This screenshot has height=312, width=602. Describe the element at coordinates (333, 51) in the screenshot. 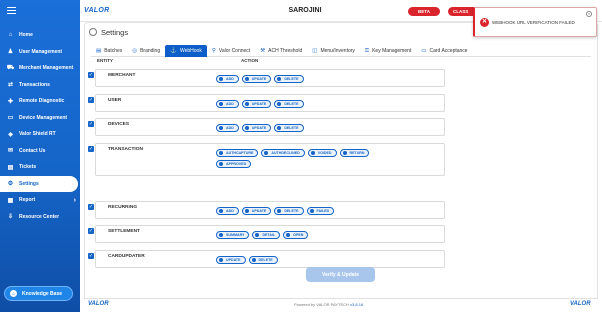

I see `tab-menu-inventory: ◫ Menu/Inventory` at that location.